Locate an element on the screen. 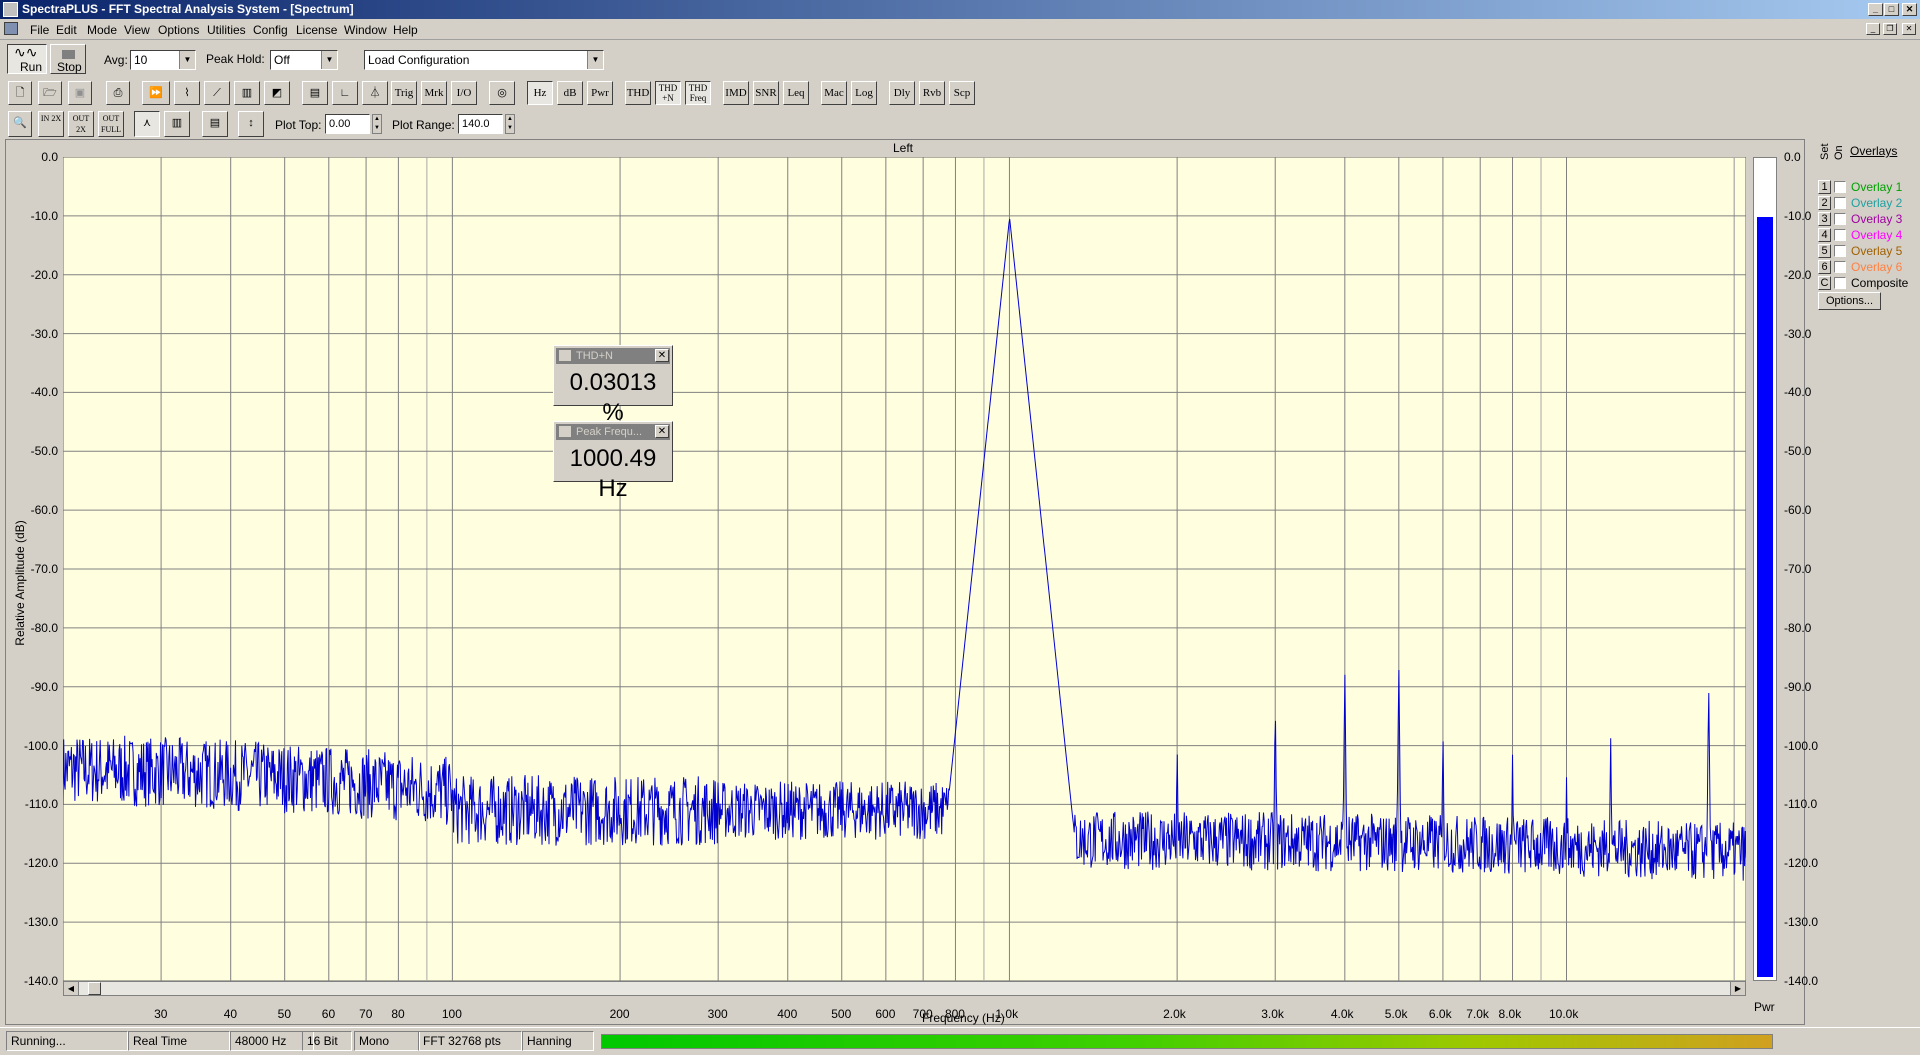 This screenshot has height=1055, width=1920. thd-freq-button: THD Freq is located at coordinates (698, 93).